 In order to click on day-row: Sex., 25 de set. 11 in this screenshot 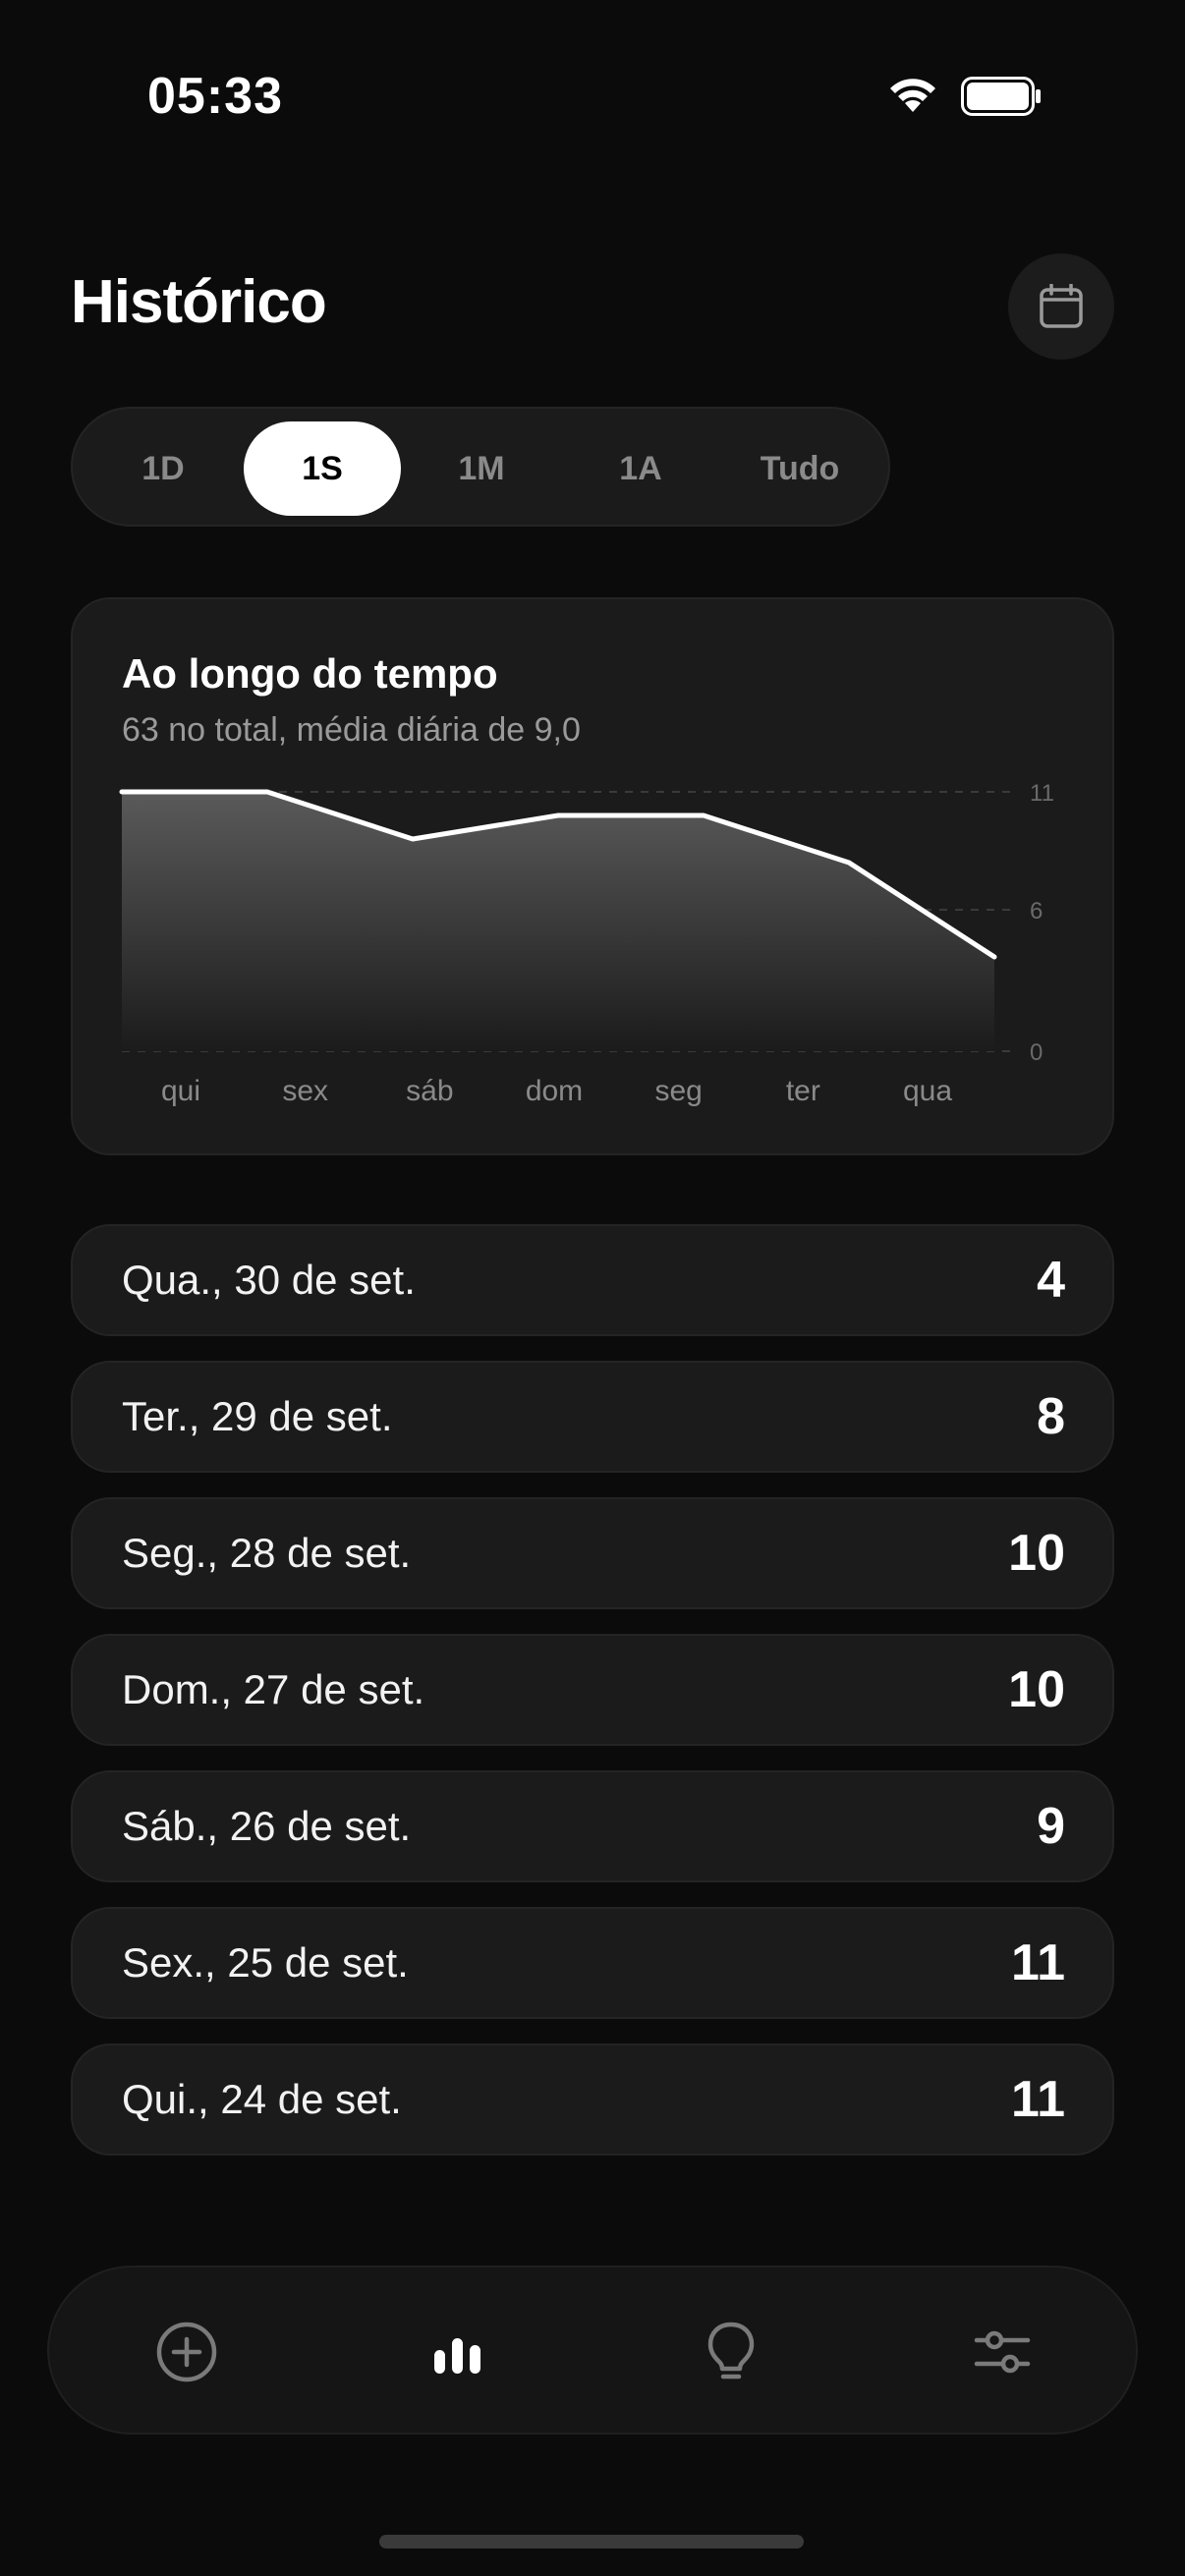, I will do `click(592, 1963)`.